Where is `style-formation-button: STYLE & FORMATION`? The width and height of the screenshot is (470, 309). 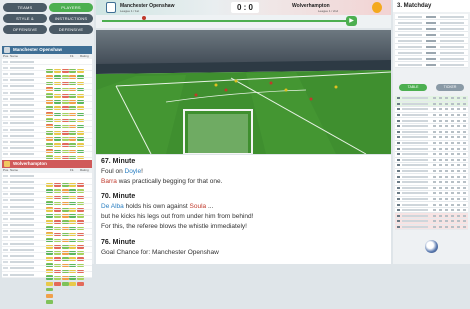 style-formation-button: STYLE & FORMATION is located at coordinates (25, 22).